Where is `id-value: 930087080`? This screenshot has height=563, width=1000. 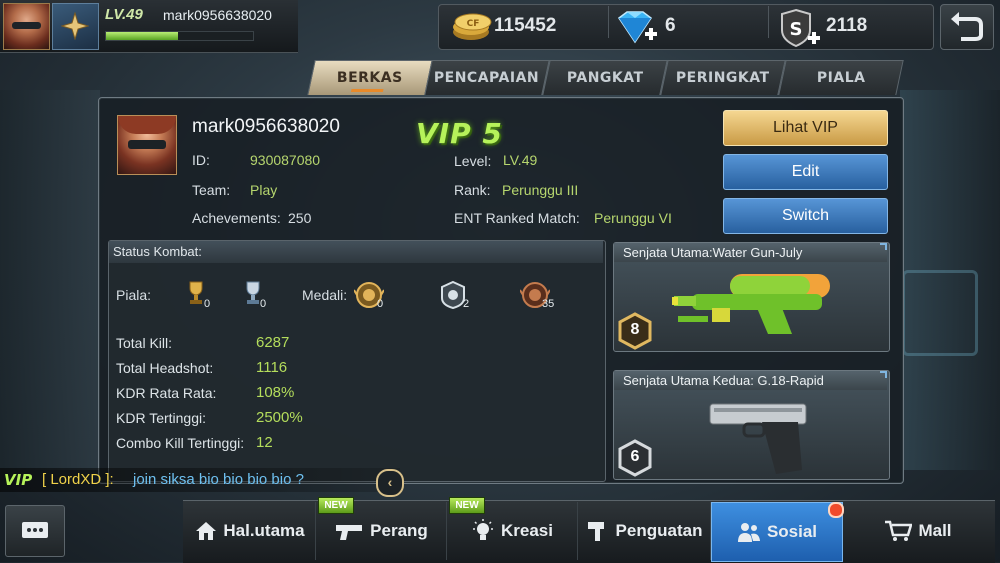
id-value: 930087080 is located at coordinates (285, 160).